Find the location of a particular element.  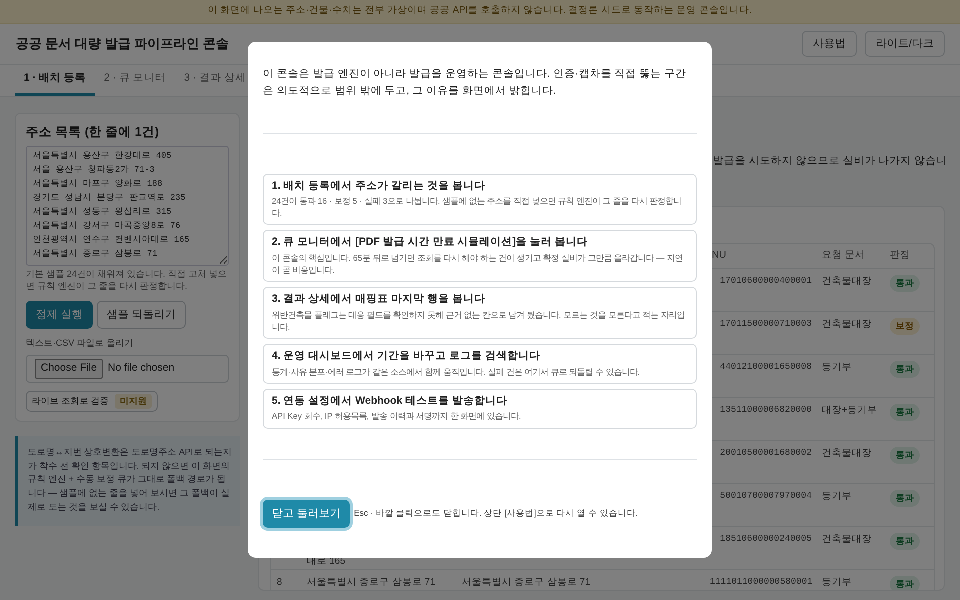

step-description: 24건이 통과 16 · 보정 5 · 실패 3으로 나뉩니다. 샘플에 없는 주소를 직접 넣으면 규칙 엔진이 그 줄을 다시 판정합니다. is located at coordinates (477, 207).